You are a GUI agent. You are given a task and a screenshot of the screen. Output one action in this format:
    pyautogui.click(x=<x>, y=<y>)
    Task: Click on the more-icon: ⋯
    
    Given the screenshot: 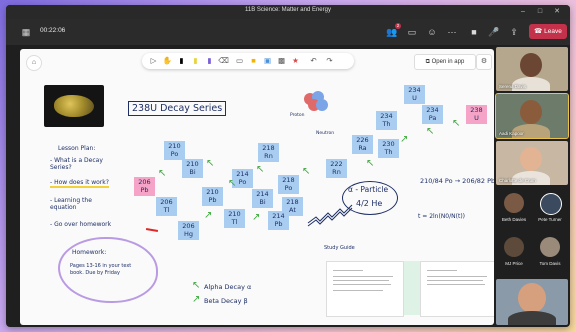 What is the action you would take?
    pyautogui.click(x=452, y=32)
    